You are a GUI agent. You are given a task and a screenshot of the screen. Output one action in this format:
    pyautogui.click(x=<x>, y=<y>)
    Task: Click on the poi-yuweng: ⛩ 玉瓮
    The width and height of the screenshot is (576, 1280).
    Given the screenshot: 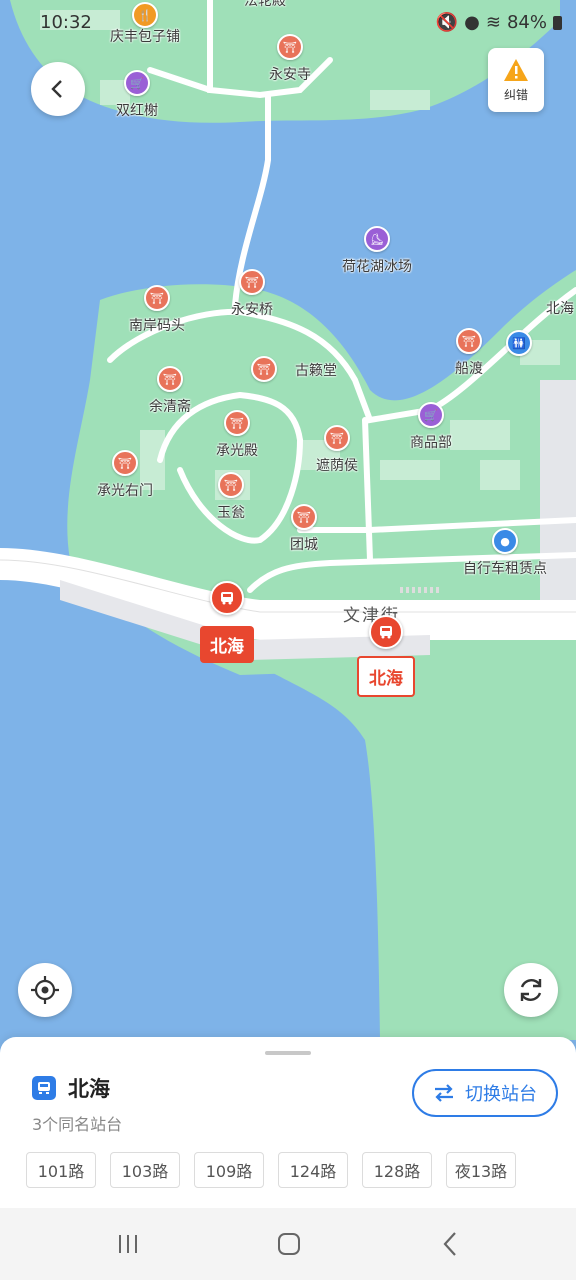 What is the action you would take?
    pyautogui.click(x=231, y=497)
    